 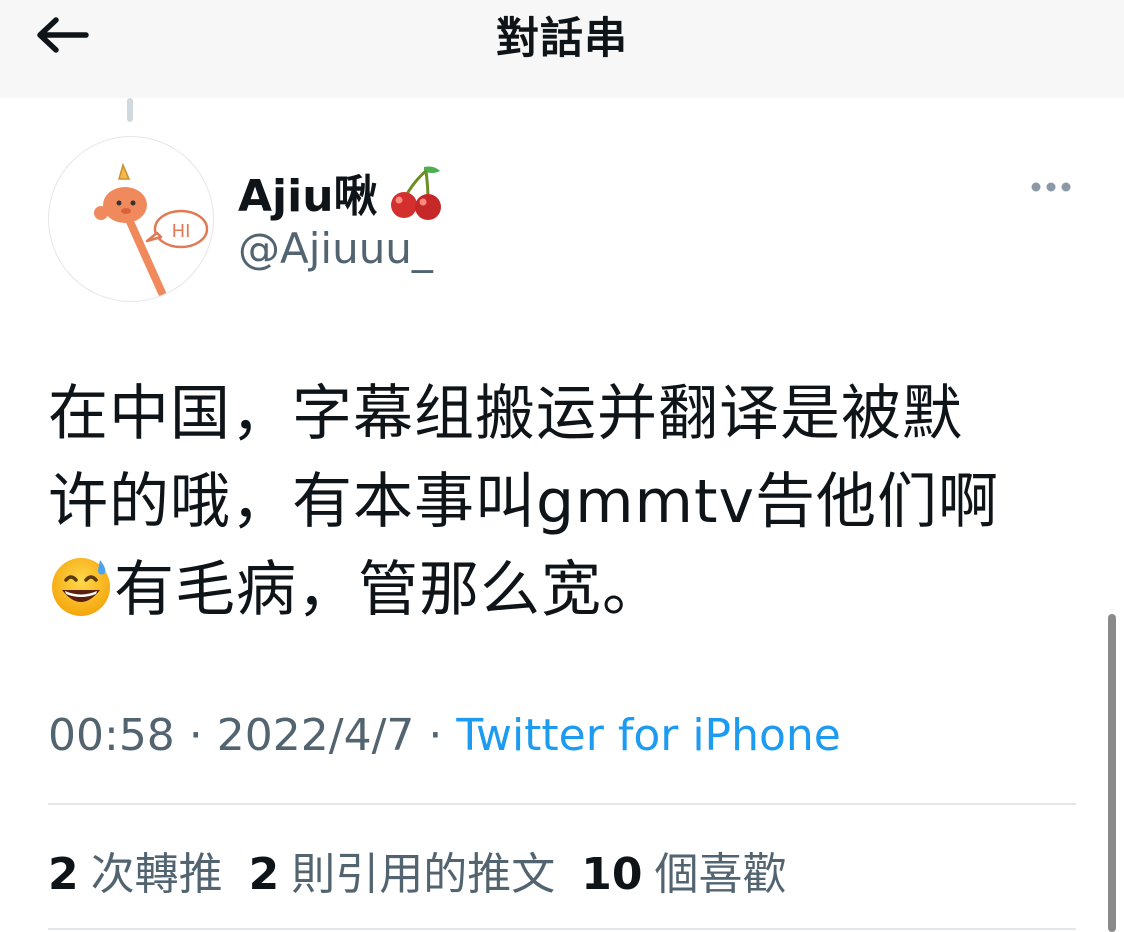 I want to click on tweet-source-link: Twitter for iPhone, so click(x=648, y=735).